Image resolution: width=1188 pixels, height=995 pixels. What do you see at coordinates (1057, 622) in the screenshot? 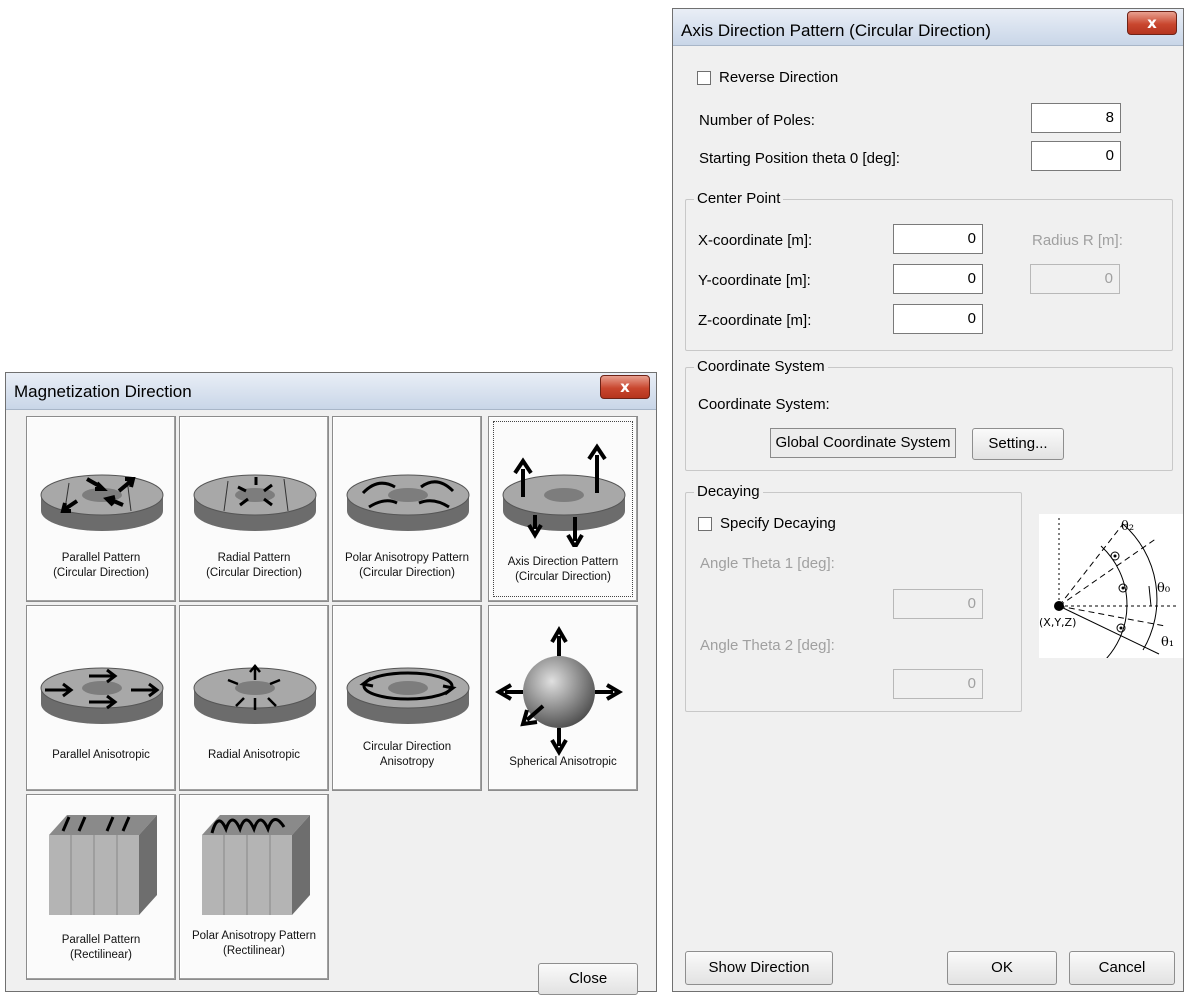
I see `origin-label: (X,Y,Z)` at bounding box center [1057, 622].